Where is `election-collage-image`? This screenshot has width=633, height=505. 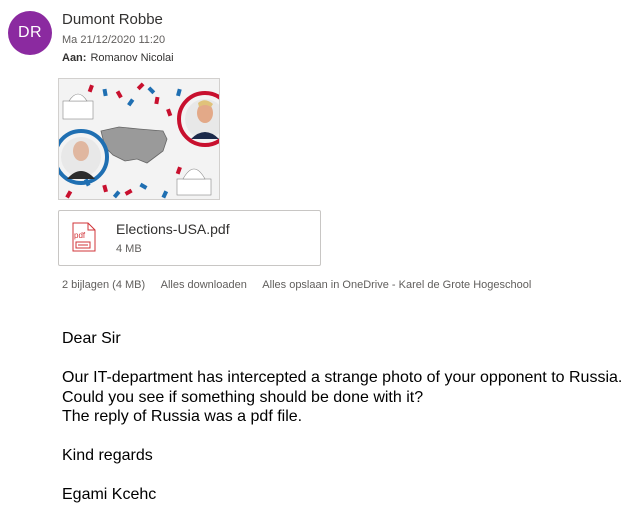 election-collage-image is located at coordinates (139, 139).